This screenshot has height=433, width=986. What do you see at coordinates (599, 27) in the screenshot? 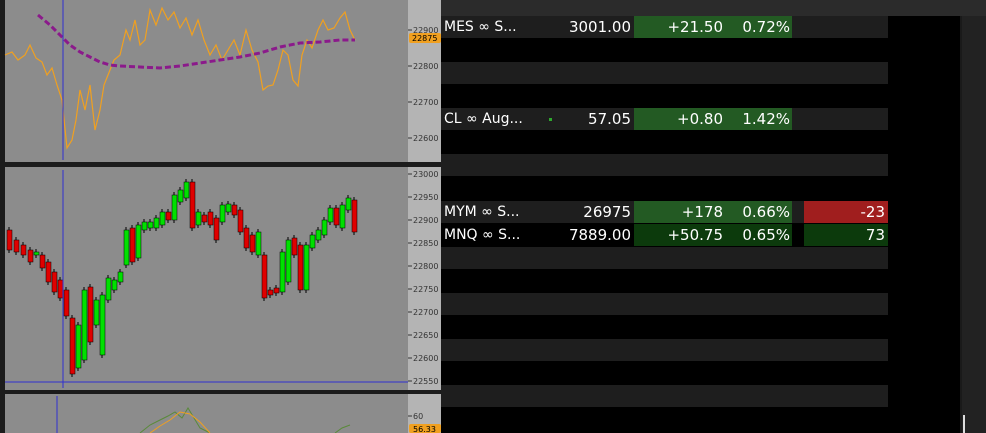
I see `last-price-cell: 3001.00` at bounding box center [599, 27].